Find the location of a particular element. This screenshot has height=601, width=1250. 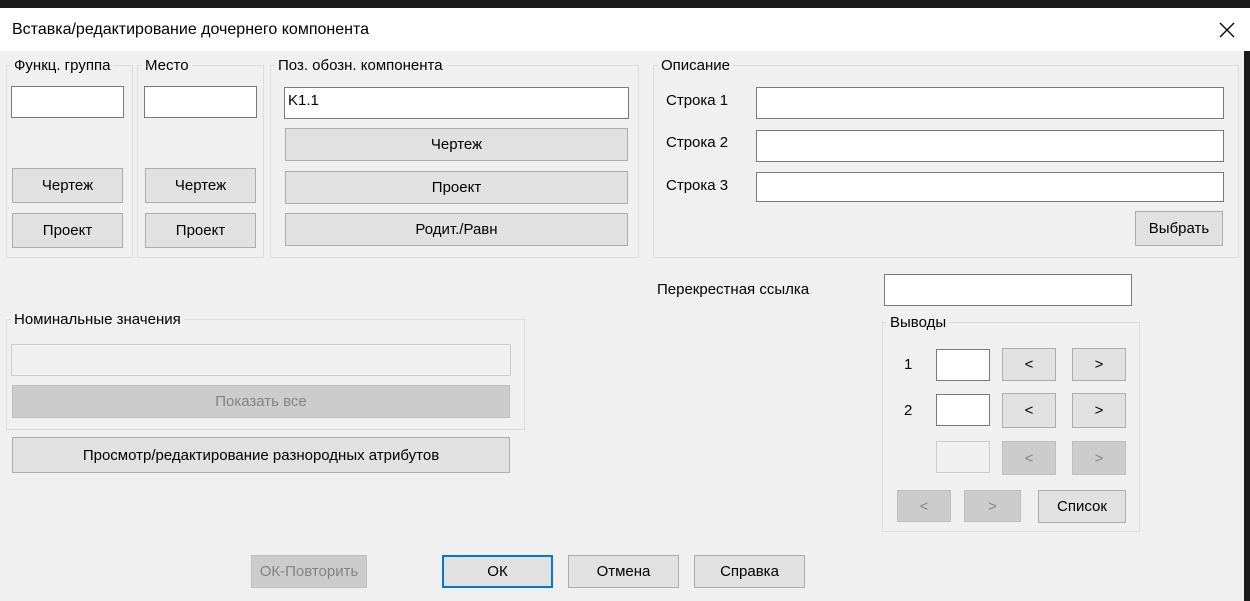

pin3-input is located at coordinates (963, 457).